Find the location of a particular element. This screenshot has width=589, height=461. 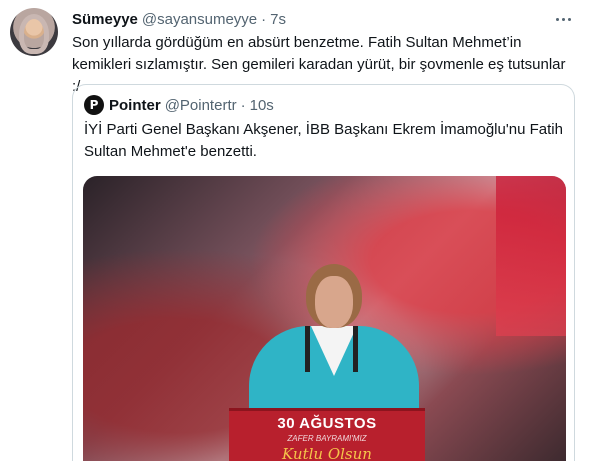

podium-line-1: 30 AĞUSTOS is located at coordinates (327, 423).